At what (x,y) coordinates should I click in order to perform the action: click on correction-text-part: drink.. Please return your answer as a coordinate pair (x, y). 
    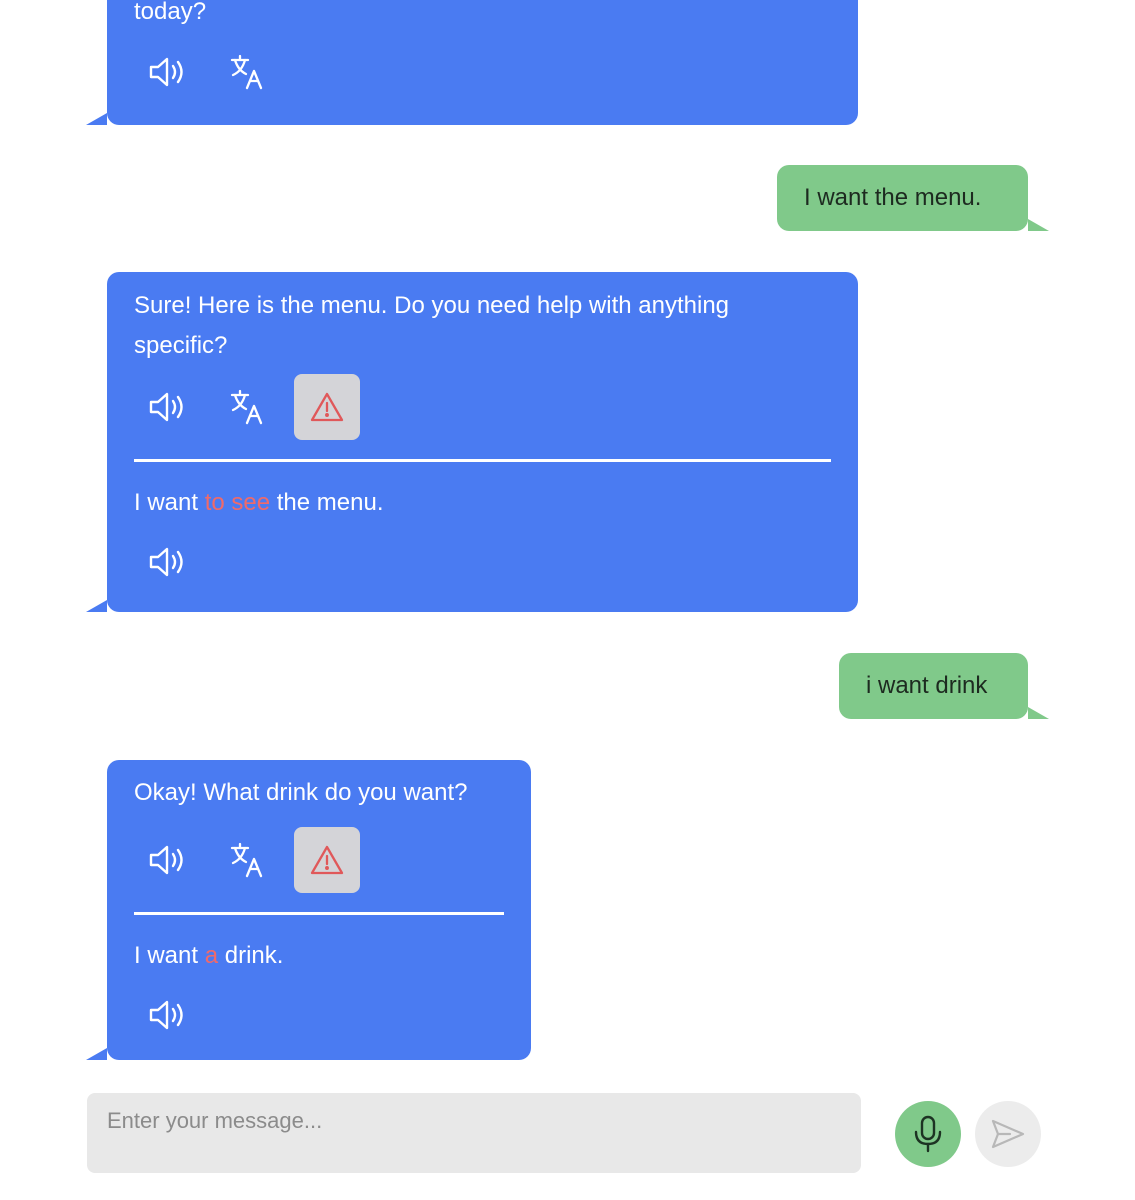
    Looking at the image, I should click on (251, 955).